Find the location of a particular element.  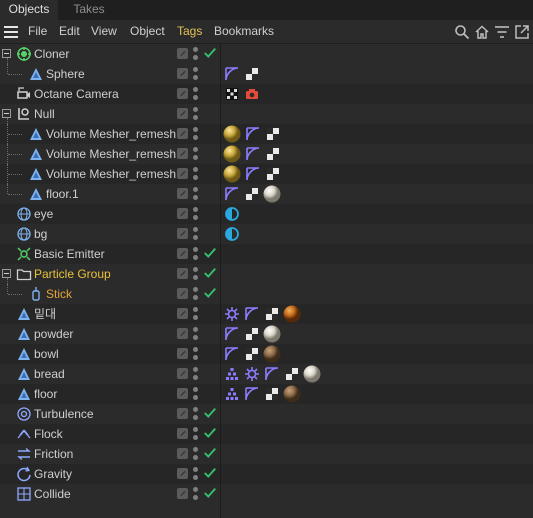

menu-bookmarks: Bookmarks is located at coordinates (244, 32).